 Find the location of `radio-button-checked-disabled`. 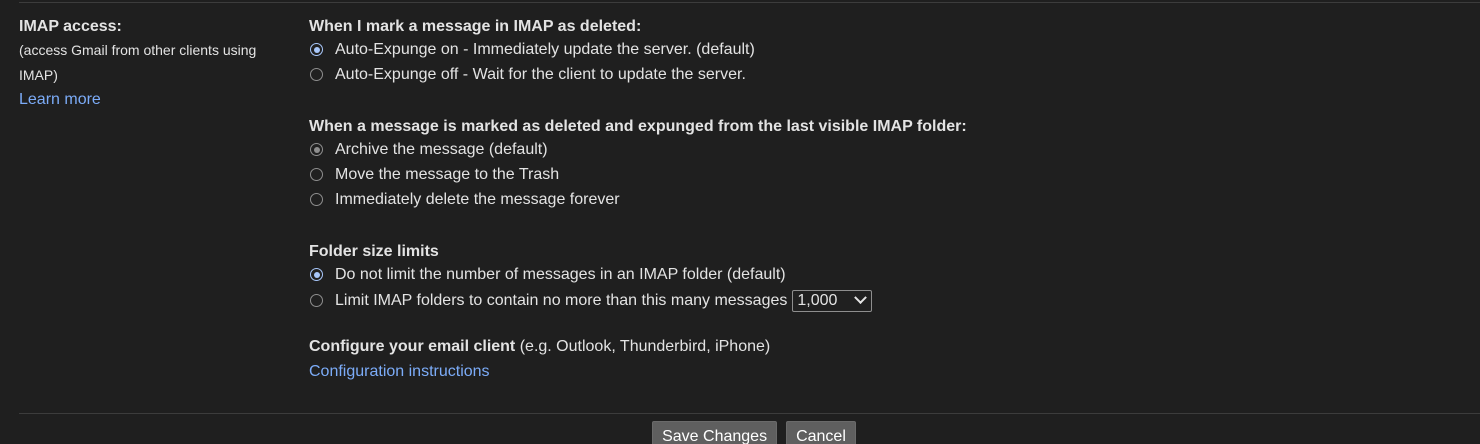

radio-button-checked-disabled is located at coordinates (316, 149).